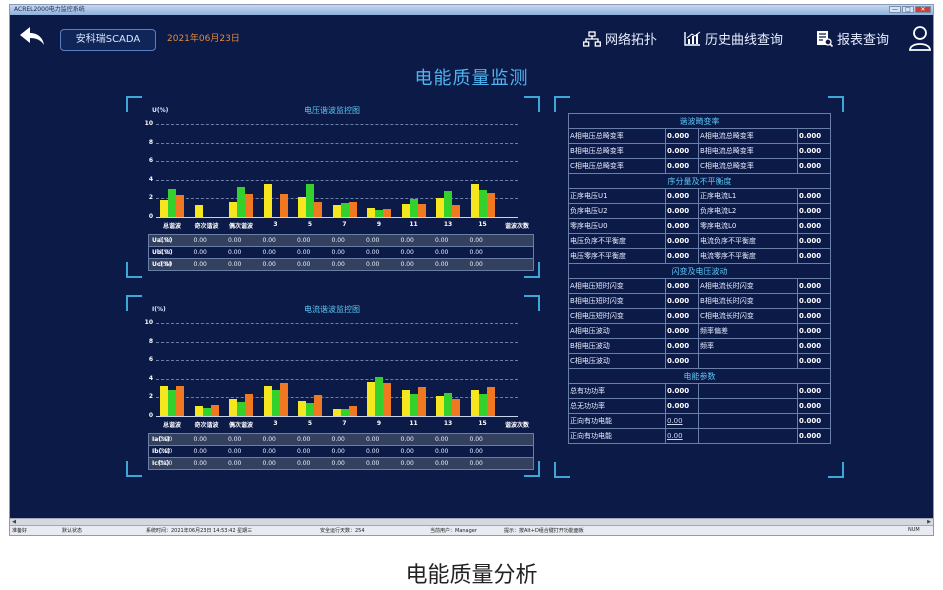 The height and width of the screenshot is (590, 943). I want to click on param-label: A相电压短时闪变, so click(617, 286).